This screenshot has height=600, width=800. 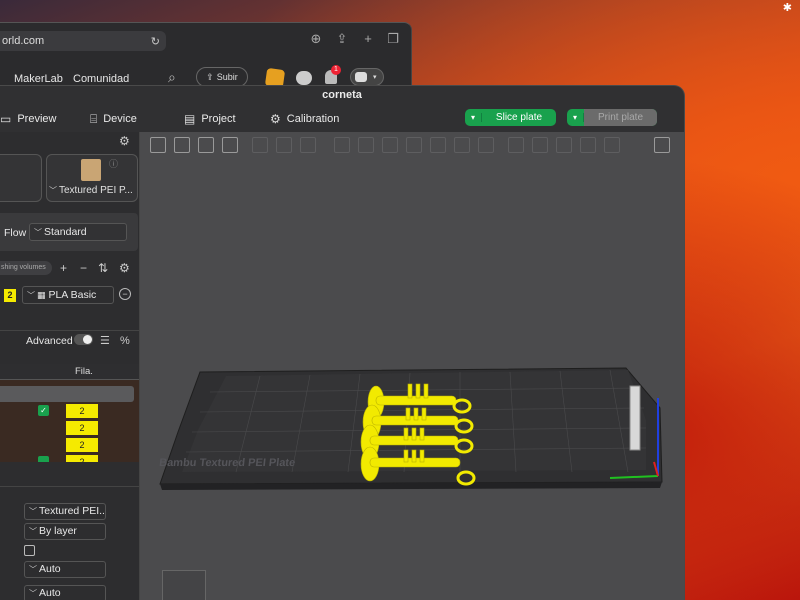 I want to click on nav-link-comunidad: Comunidad, so click(x=101, y=79).